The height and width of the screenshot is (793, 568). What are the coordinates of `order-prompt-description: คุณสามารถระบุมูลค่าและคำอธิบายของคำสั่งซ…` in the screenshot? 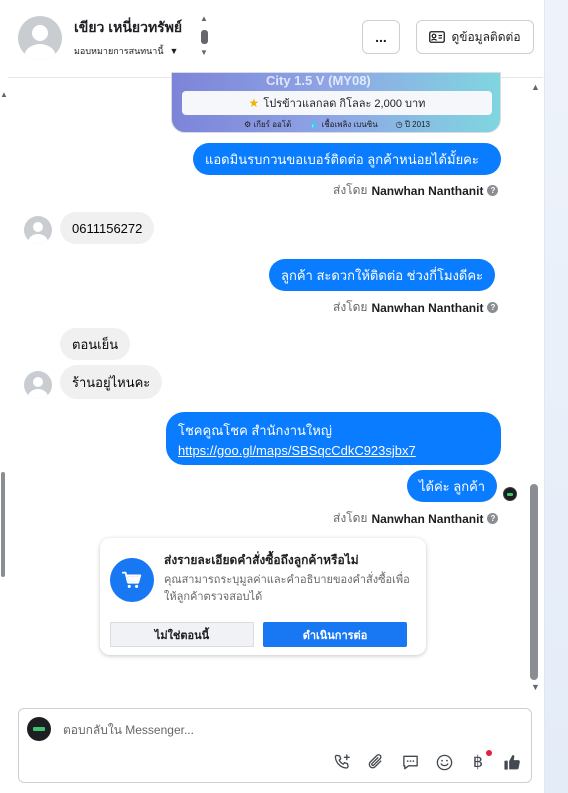 It's located at (287, 588).